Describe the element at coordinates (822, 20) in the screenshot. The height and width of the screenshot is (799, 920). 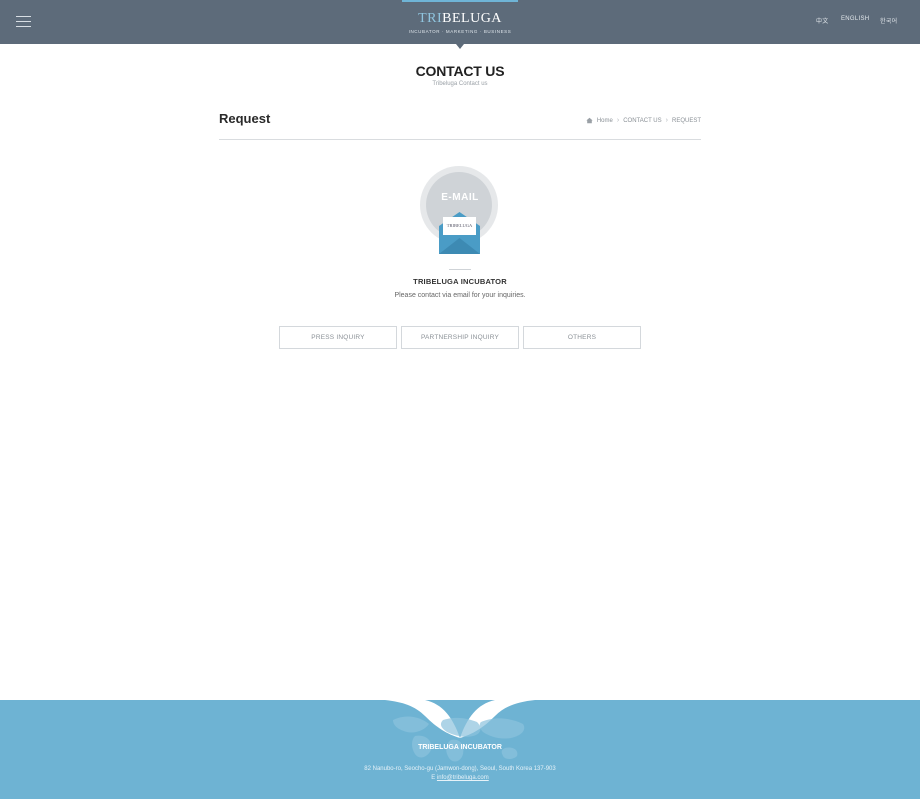
I see `lang-chinese: 中文` at that location.